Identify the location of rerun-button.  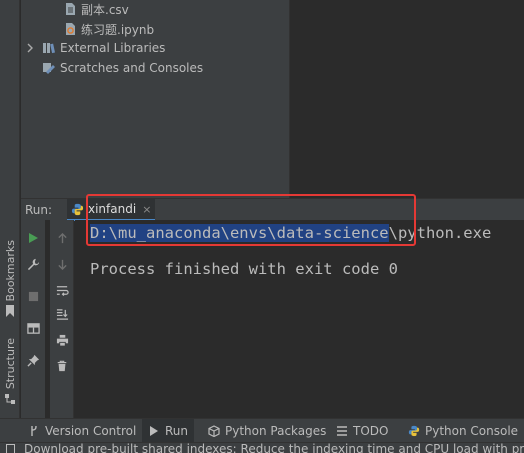
(33, 238).